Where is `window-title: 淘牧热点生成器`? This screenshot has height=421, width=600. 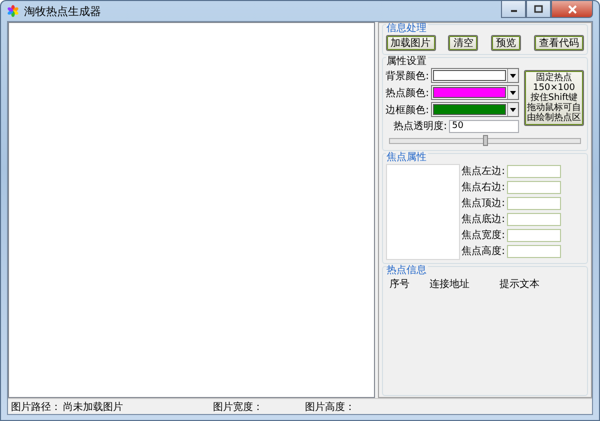
window-title: 淘牧热点生成器 is located at coordinates (63, 11).